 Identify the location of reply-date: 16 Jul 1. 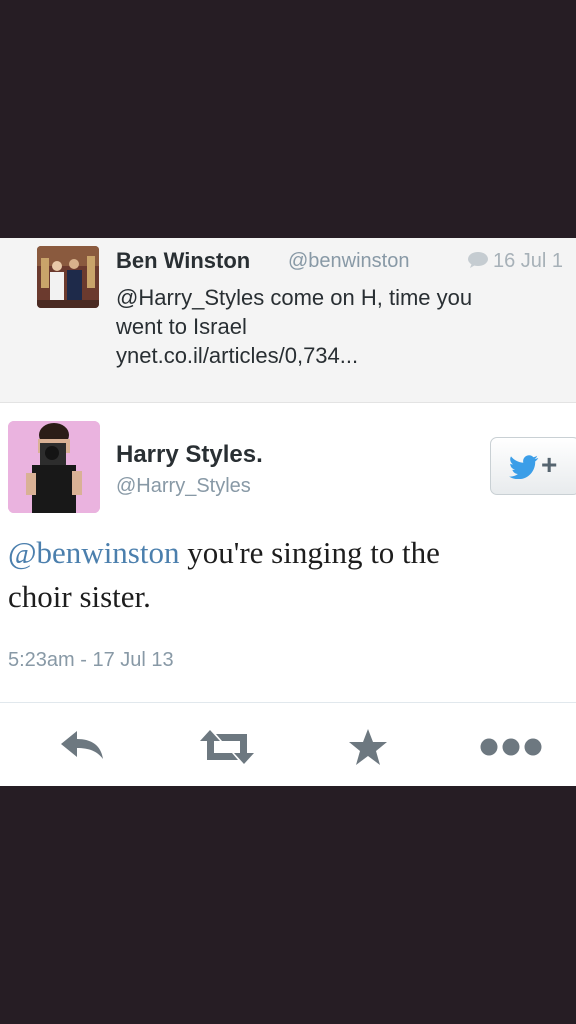
(528, 261).